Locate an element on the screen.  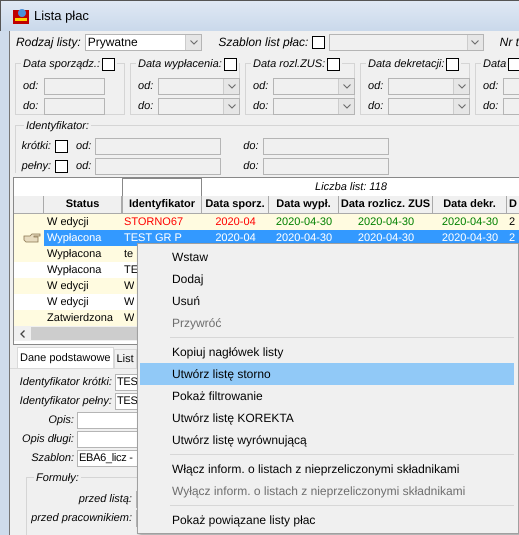
field-label: Szablon list płac: is located at coordinates (263, 42).